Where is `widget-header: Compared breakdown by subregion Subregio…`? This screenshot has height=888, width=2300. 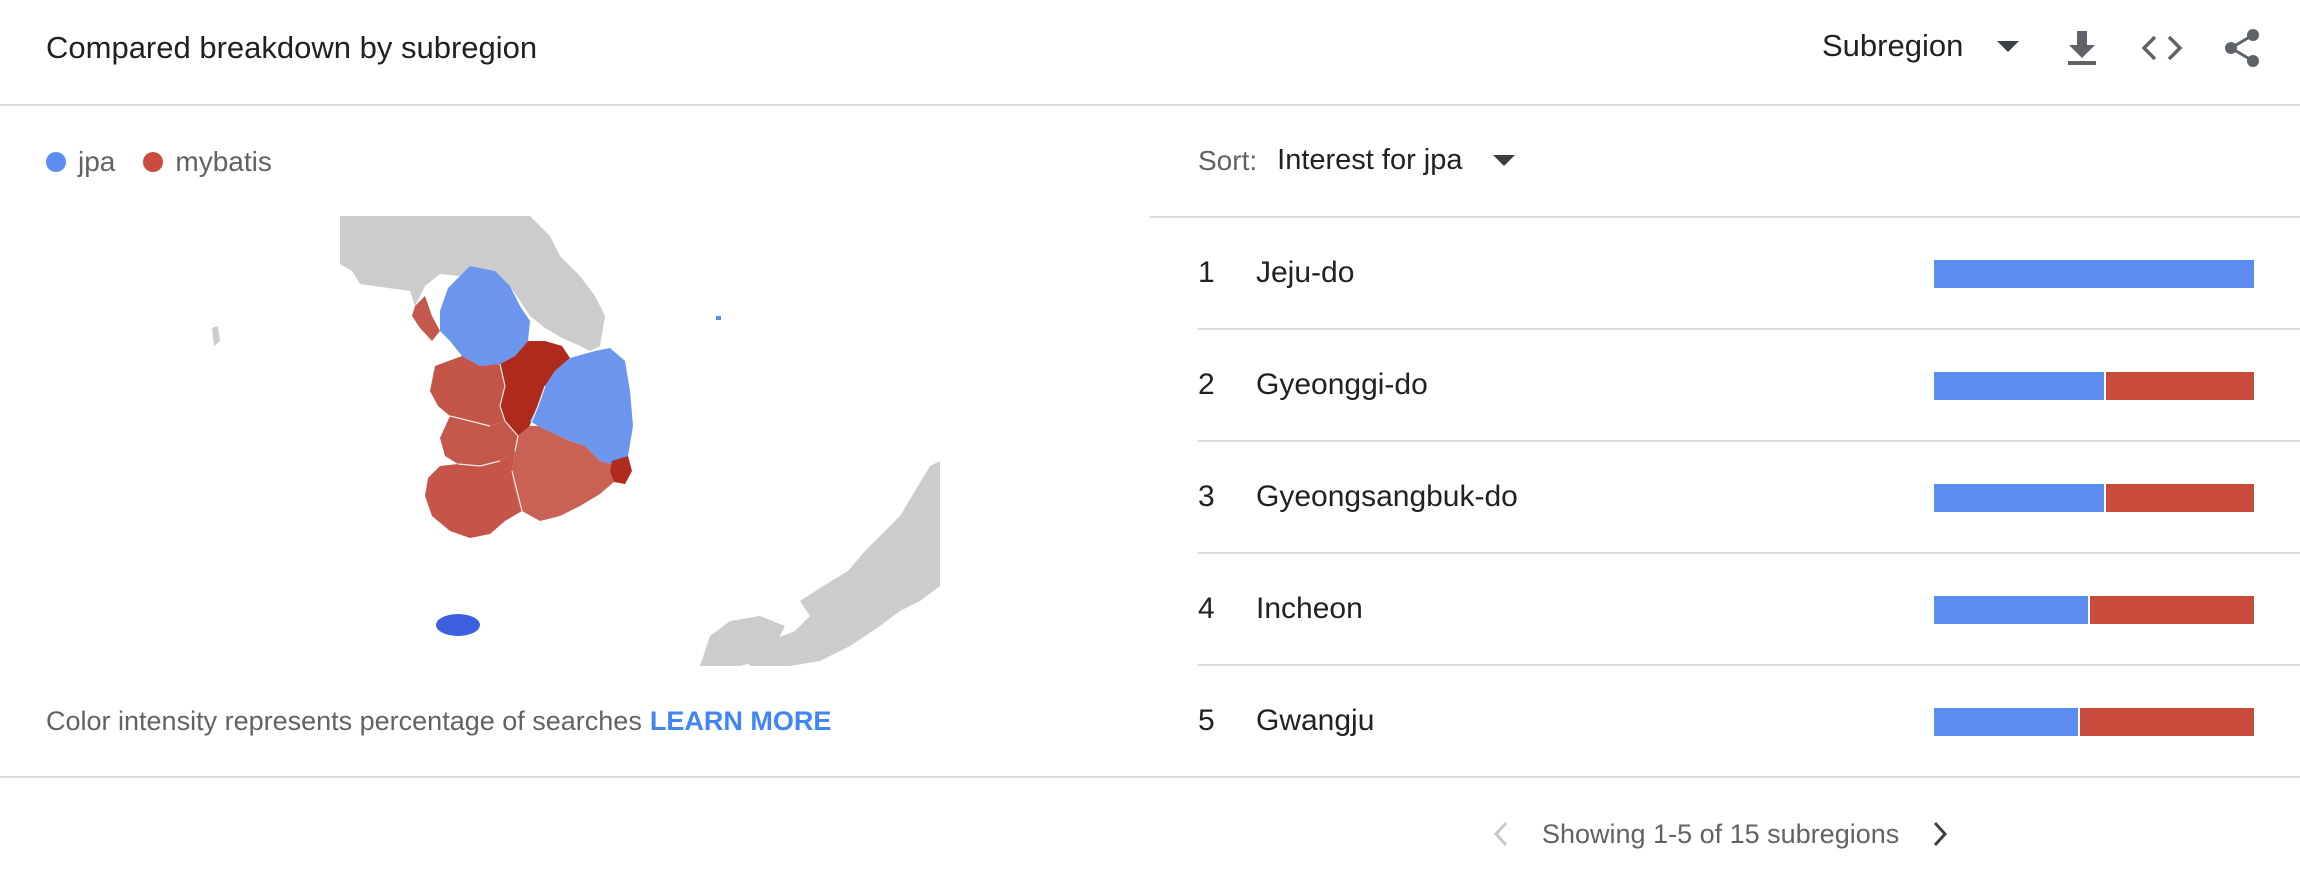
widget-header: Compared breakdown by subregion Subregio… is located at coordinates (1150, 53).